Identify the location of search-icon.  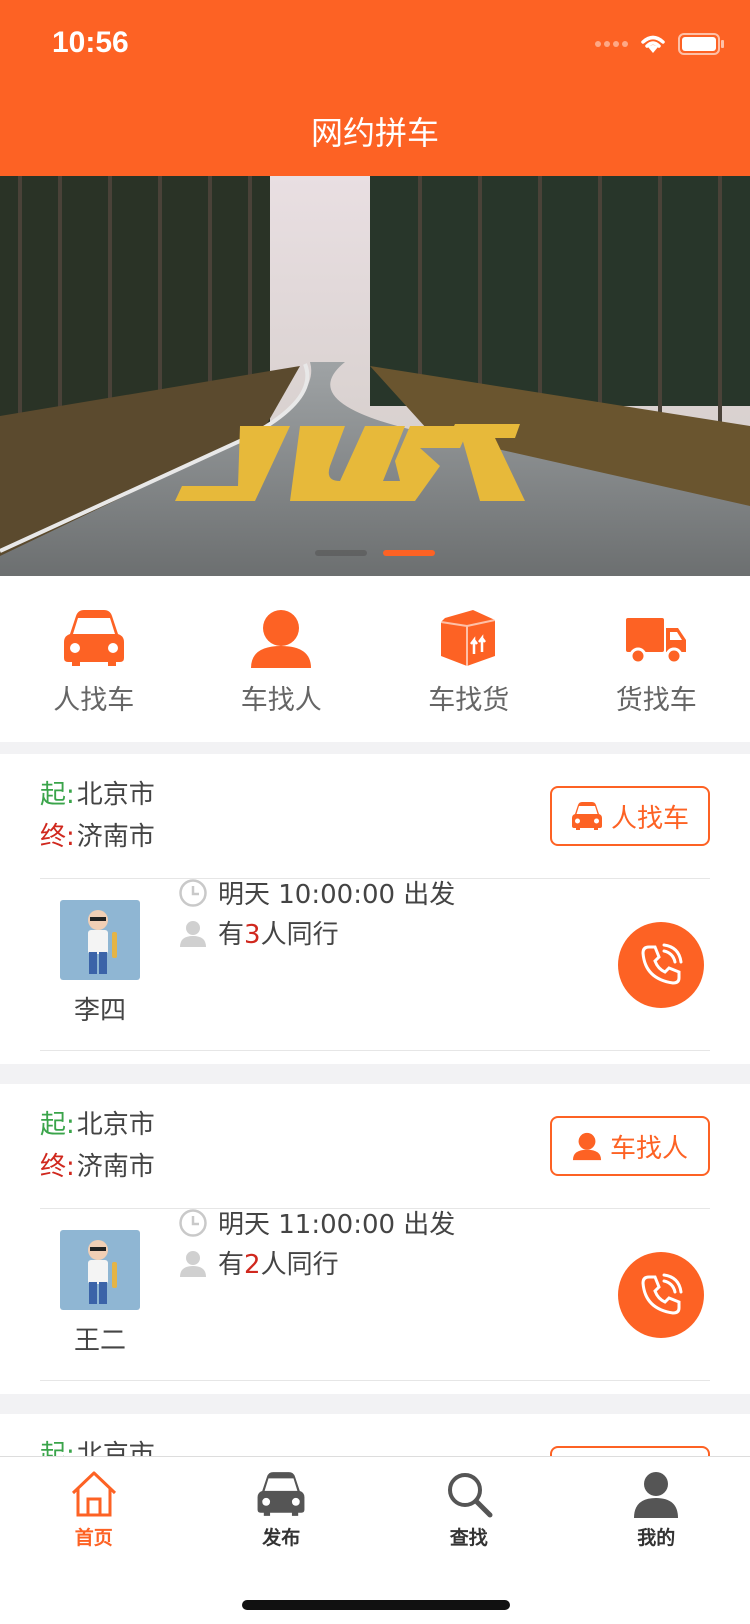
(470, 1495).